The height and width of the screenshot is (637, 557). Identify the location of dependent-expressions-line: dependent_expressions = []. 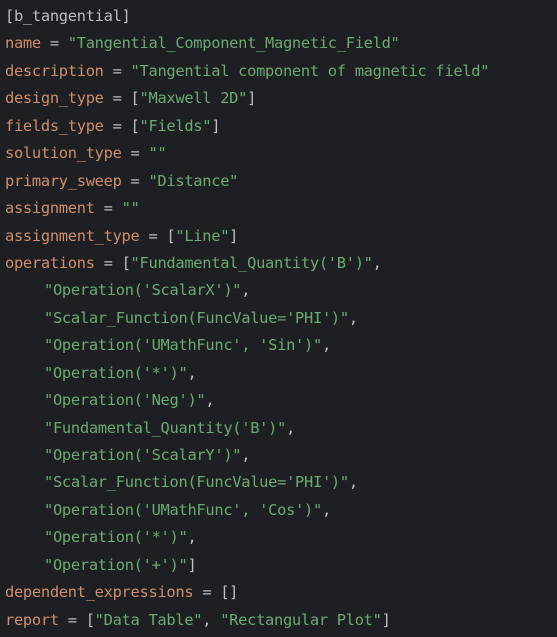
(278, 592).